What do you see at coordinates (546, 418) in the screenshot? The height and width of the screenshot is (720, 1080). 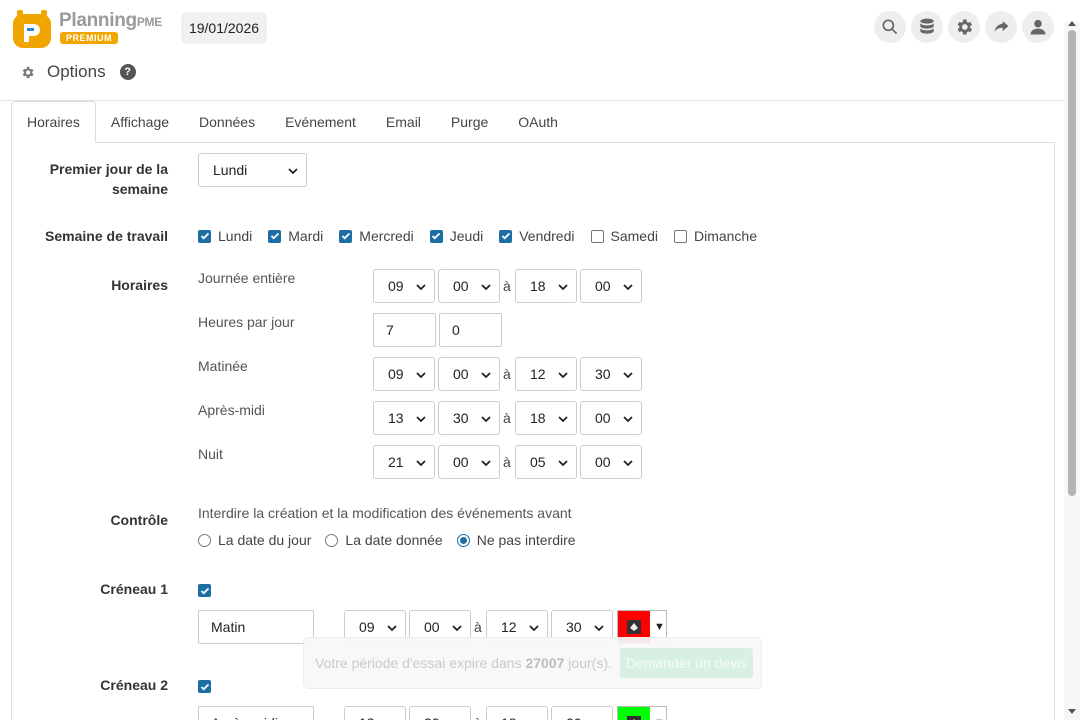 I see `afternoon-end-hour: 18` at bounding box center [546, 418].